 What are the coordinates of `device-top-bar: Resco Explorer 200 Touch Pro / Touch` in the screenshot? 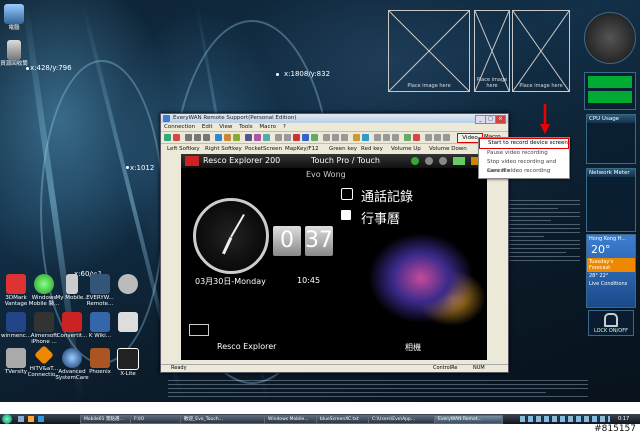 It's located at (334, 161).